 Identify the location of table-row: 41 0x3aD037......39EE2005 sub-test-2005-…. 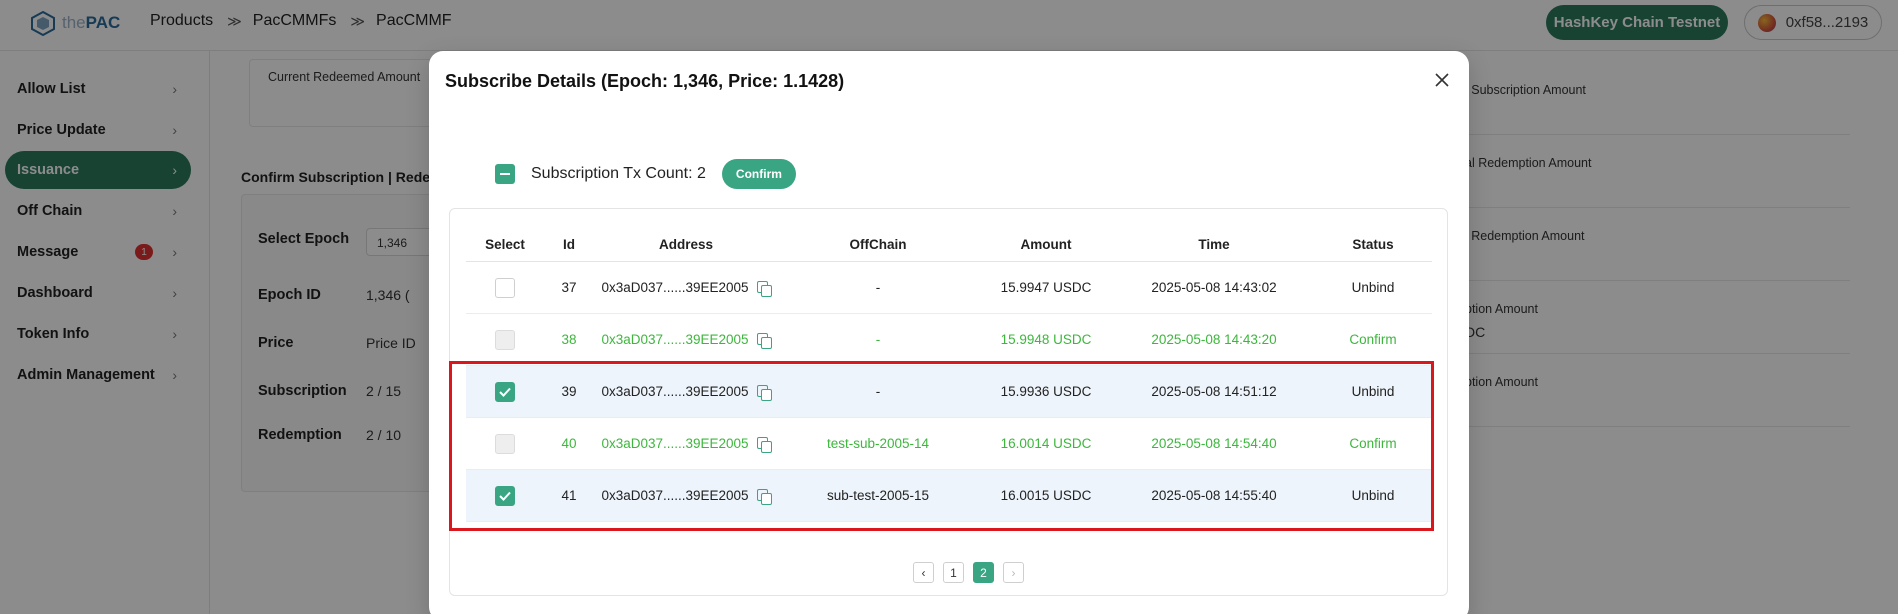
(949, 496).